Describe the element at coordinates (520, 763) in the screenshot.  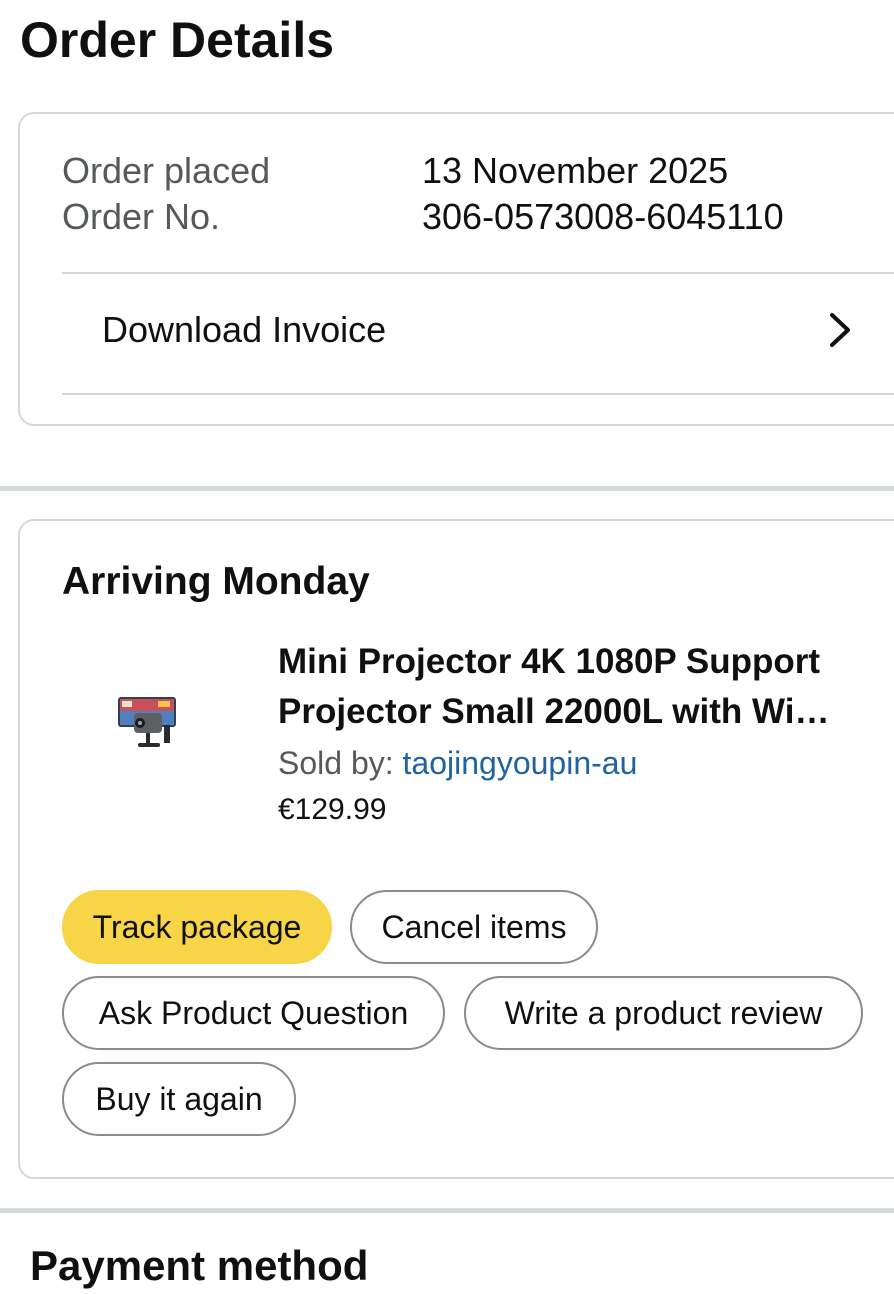
I see `seller-link: taojingyoupin-au` at that location.